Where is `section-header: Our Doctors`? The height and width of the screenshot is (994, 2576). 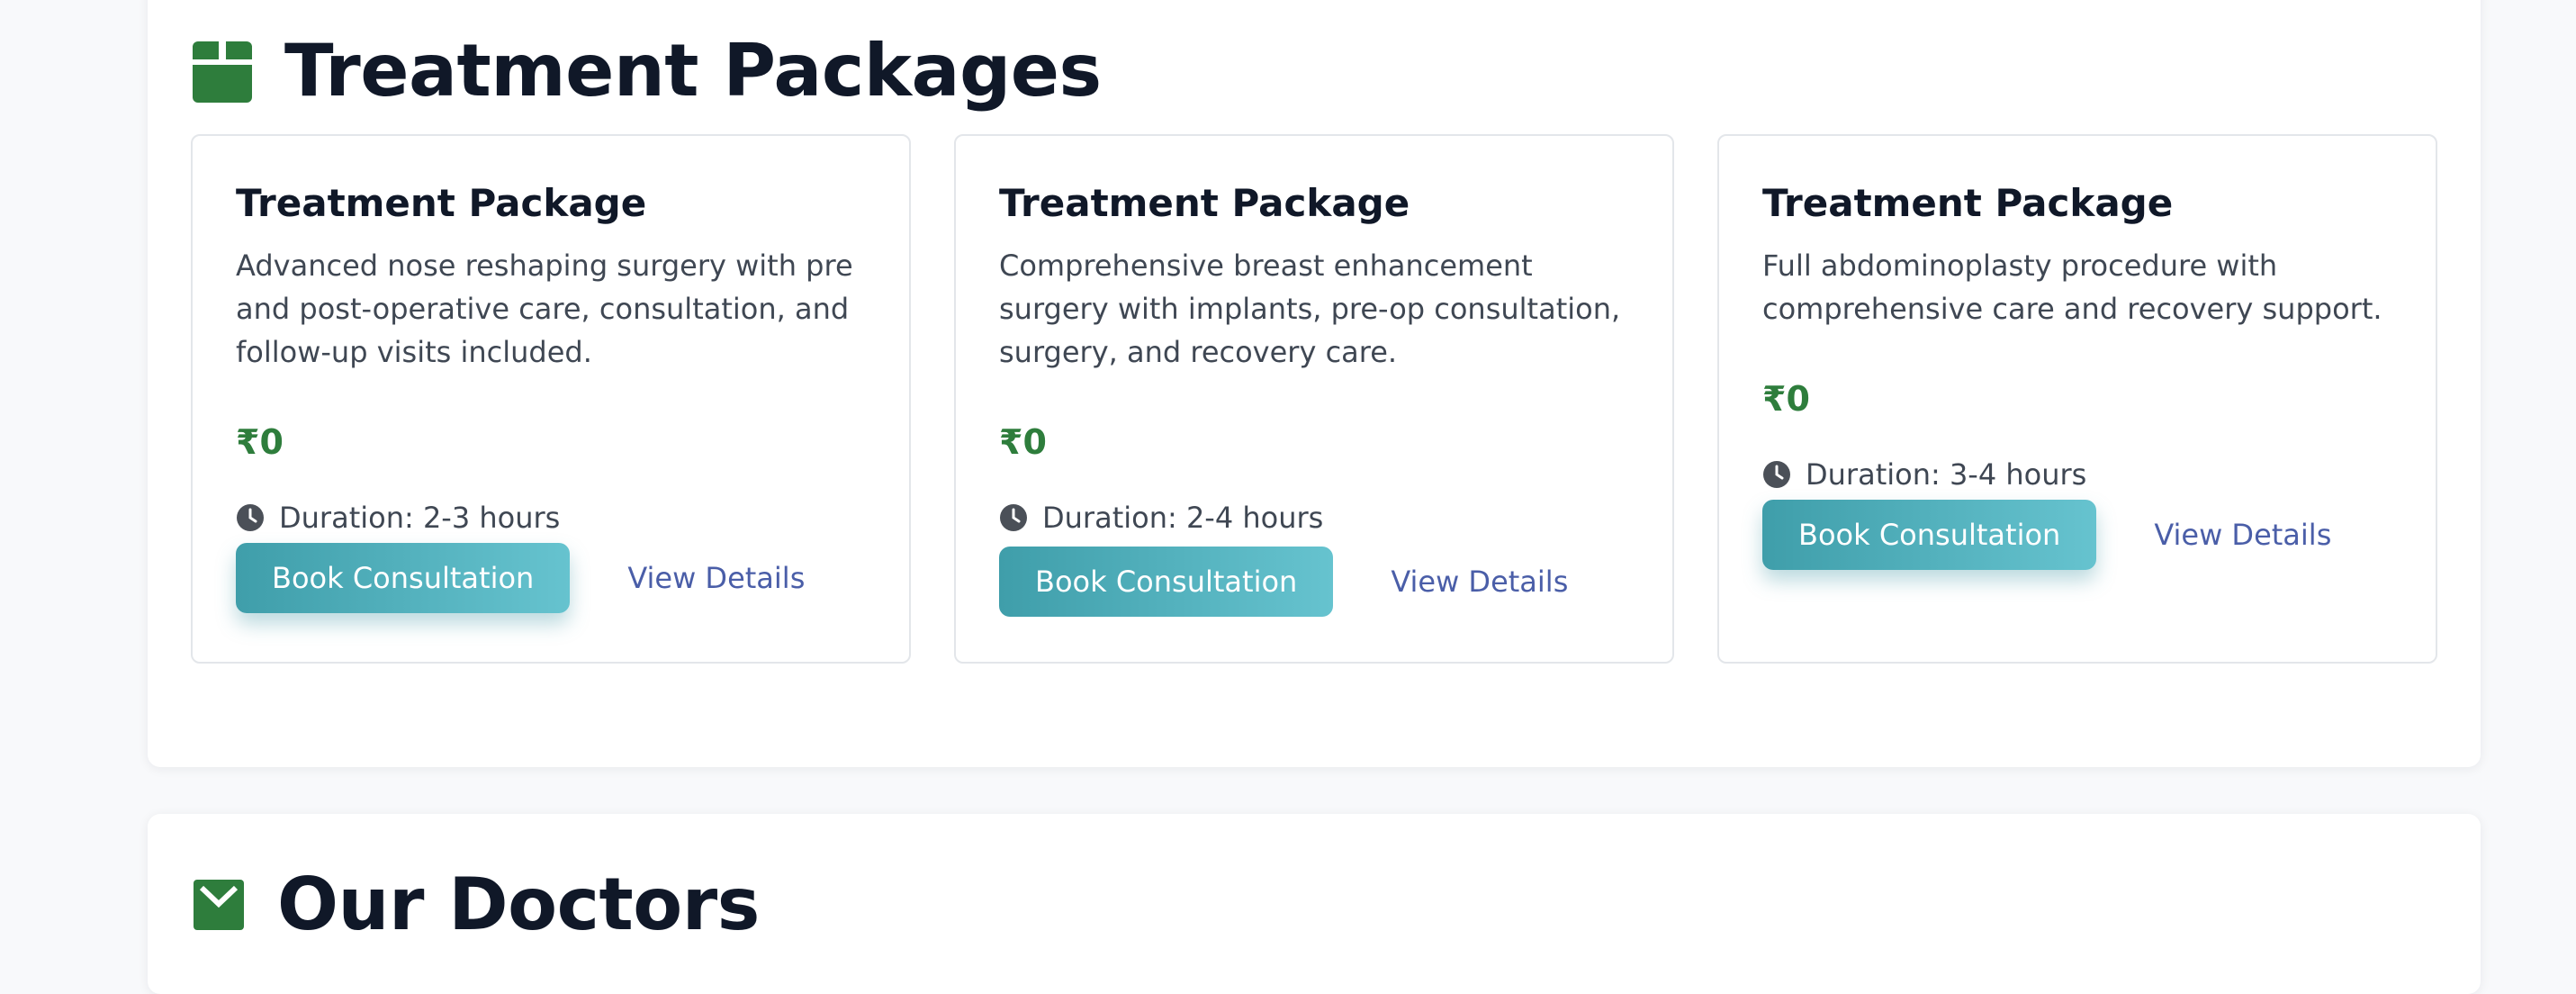
section-header: Our Doctors is located at coordinates (475, 904).